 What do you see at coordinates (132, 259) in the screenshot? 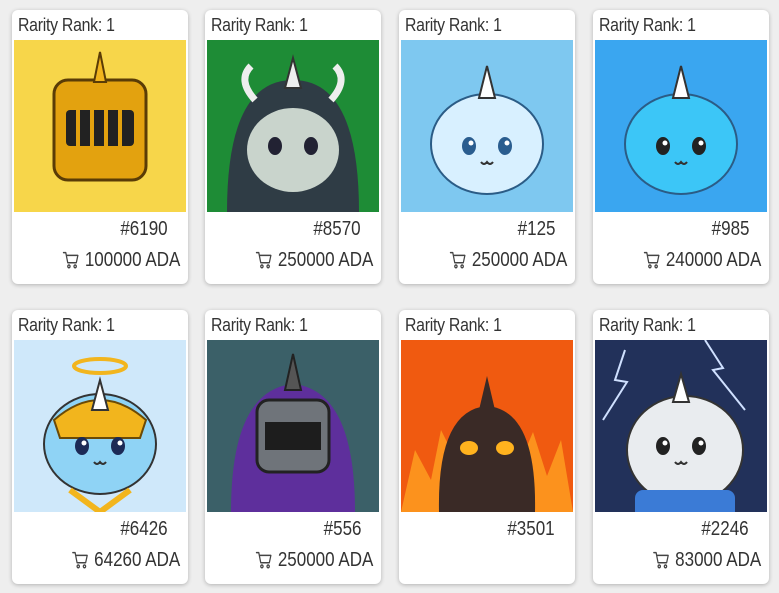
I see `price-value: 100000 ADA` at bounding box center [132, 259].